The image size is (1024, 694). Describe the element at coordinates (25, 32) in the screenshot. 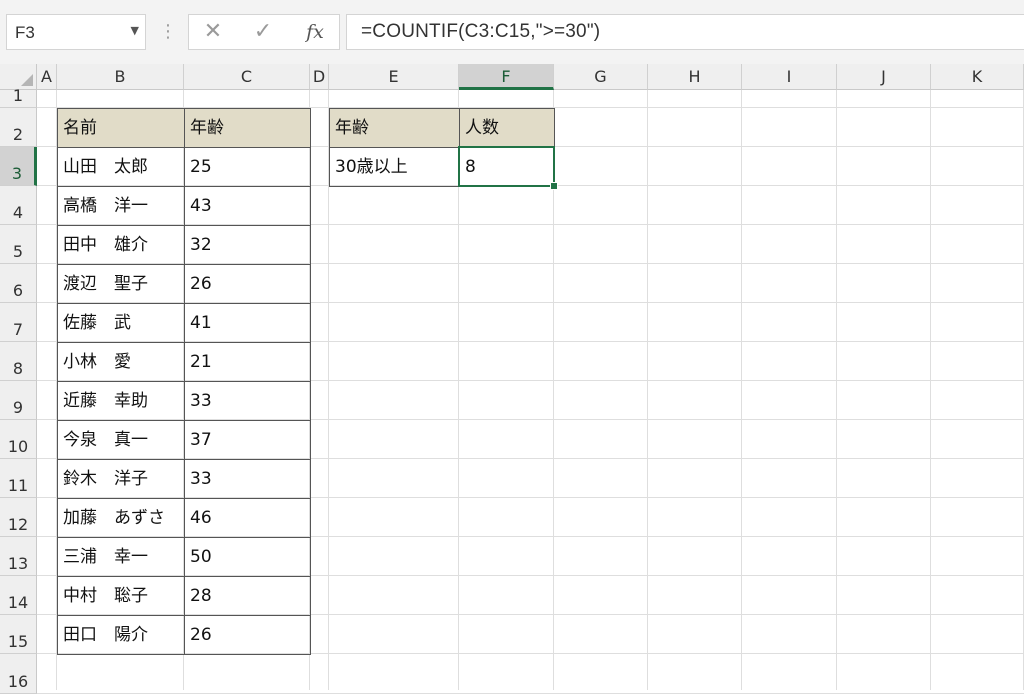

I see `name-box-value: F3` at that location.